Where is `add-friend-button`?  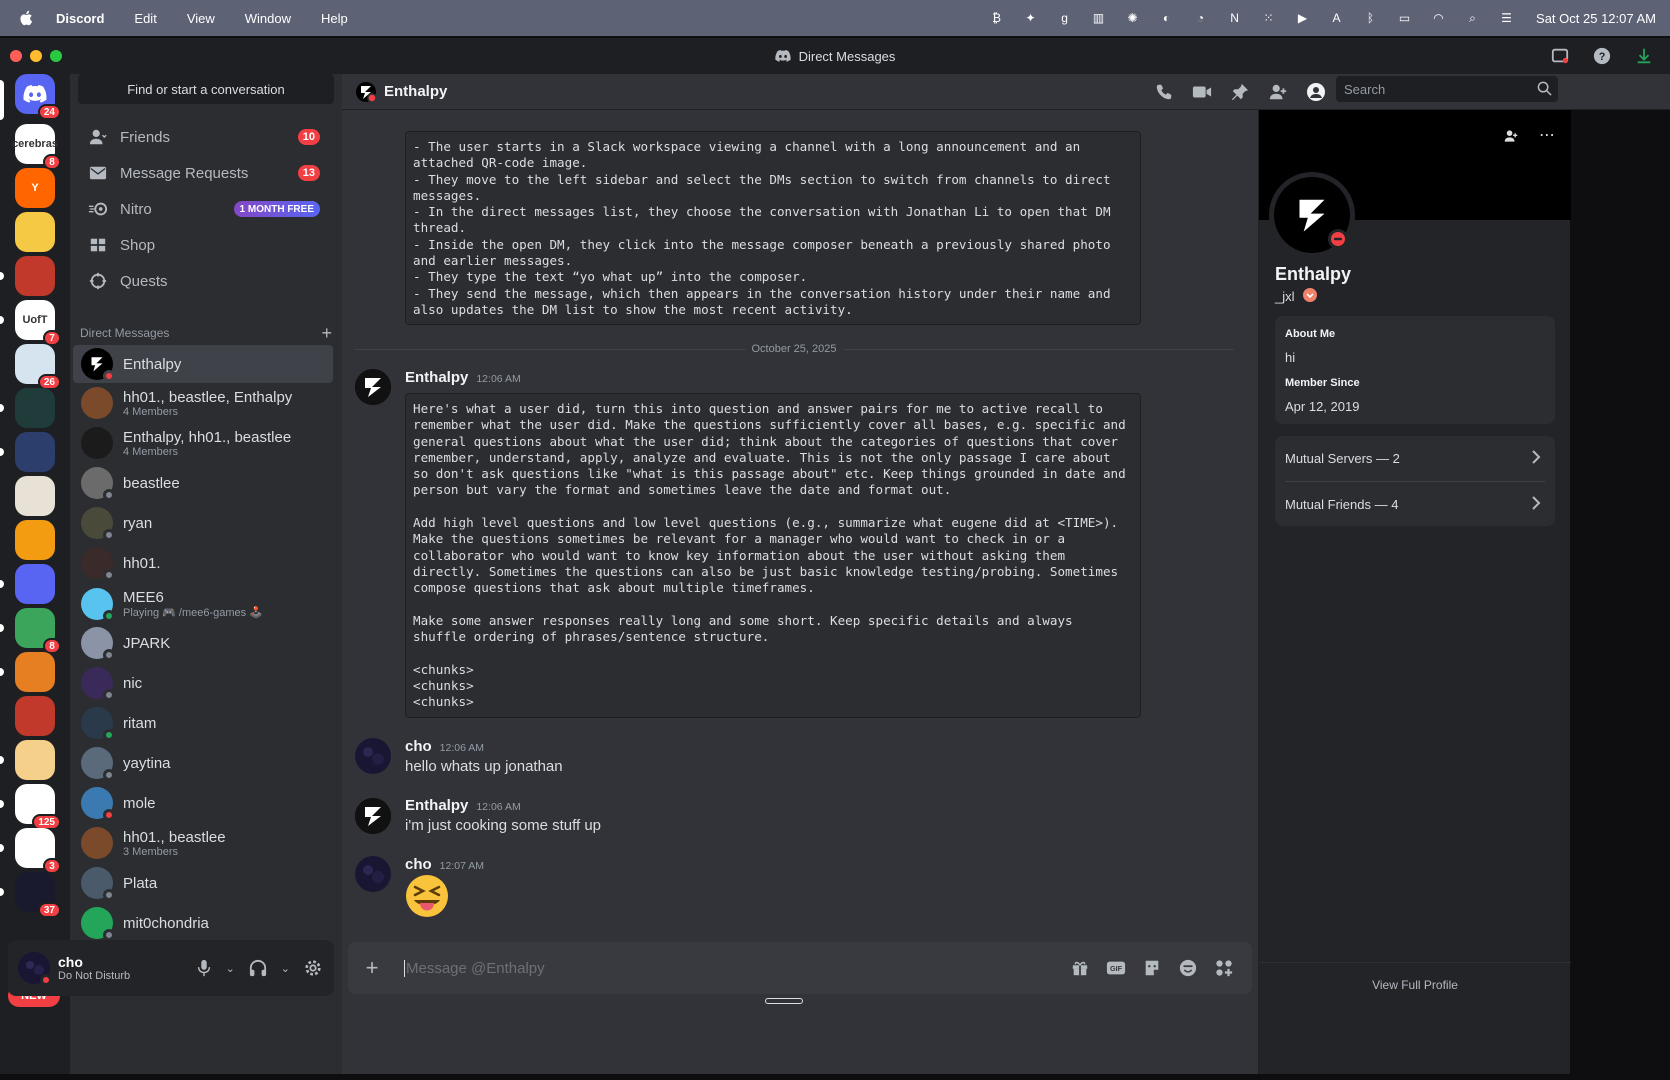 add-friend-button is located at coordinates (1511, 136).